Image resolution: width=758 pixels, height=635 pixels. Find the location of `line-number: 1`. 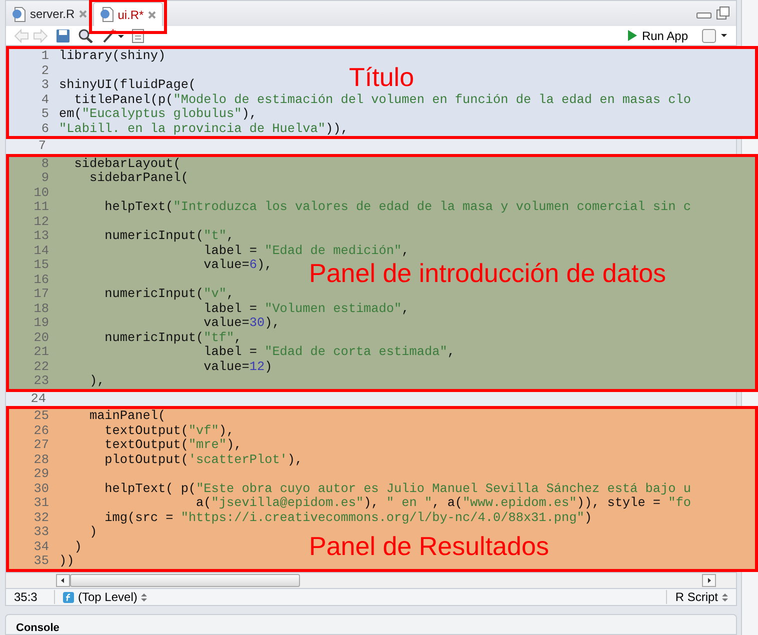

line-number: 1 is located at coordinates (44, 56).